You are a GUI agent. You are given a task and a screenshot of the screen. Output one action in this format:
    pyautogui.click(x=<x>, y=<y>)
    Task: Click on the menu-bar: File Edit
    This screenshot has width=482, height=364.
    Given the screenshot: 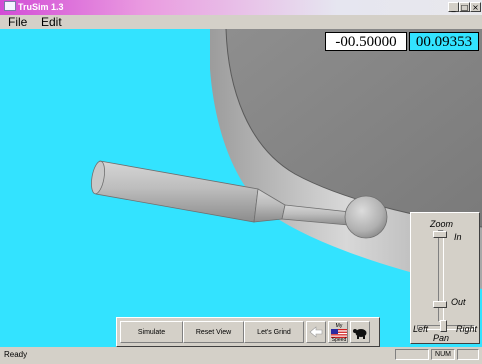 What is the action you would take?
    pyautogui.click(x=241, y=22)
    